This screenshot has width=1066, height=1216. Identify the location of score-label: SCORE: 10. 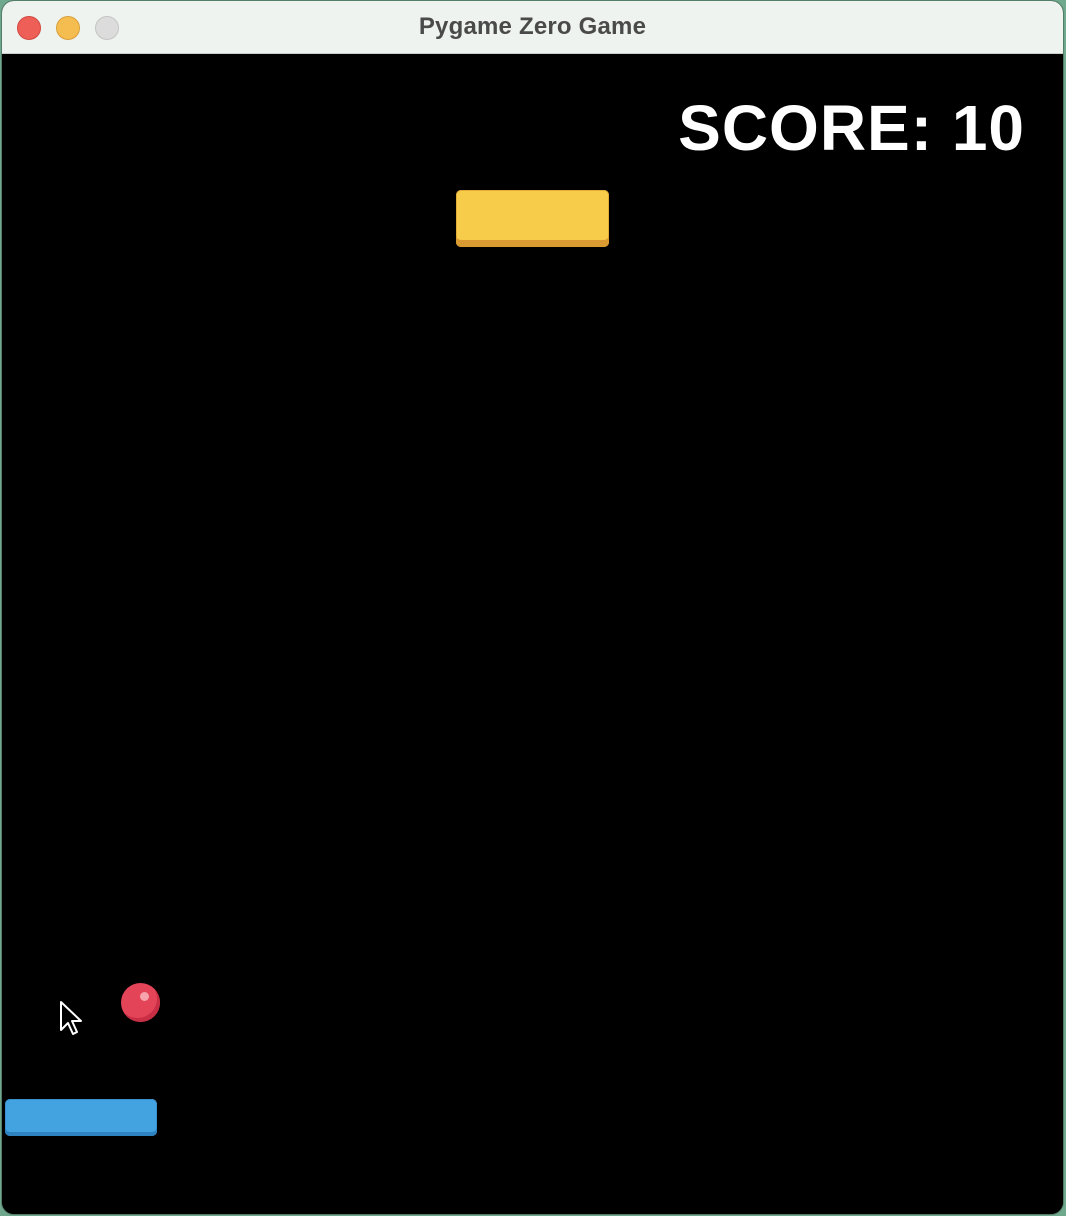
(851, 128).